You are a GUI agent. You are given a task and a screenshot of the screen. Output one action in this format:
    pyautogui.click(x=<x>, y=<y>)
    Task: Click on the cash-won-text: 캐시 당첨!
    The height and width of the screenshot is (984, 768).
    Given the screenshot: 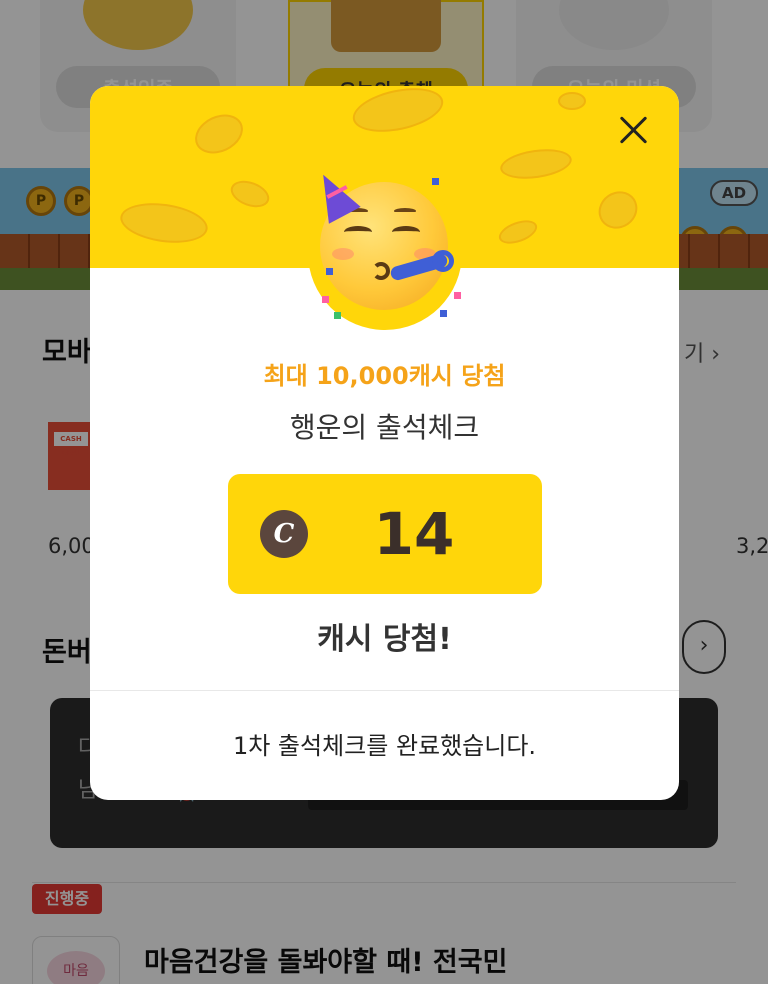 What is the action you would take?
    pyautogui.click(x=384, y=639)
    